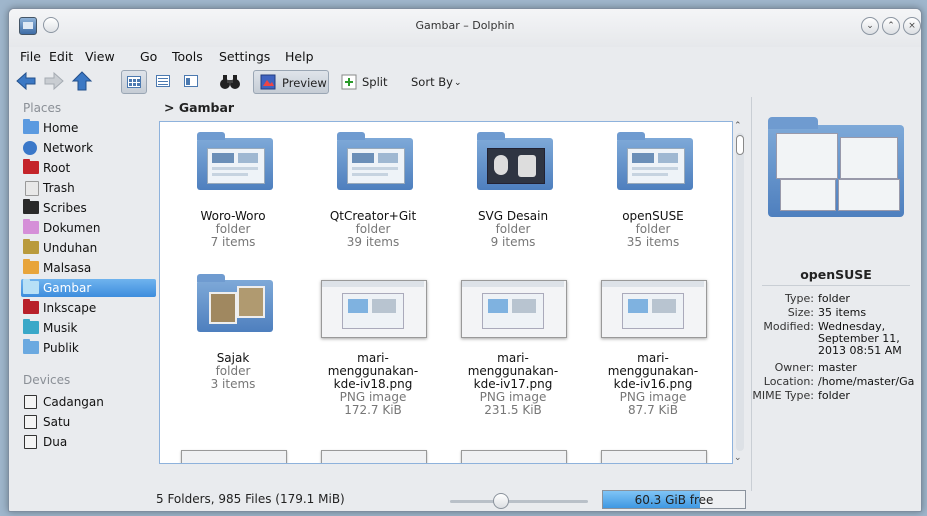 This screenshot has height=516, width=927. Describe the element at coordinates (32, 188) in the screenshot. I see `trash-icon` at that location.